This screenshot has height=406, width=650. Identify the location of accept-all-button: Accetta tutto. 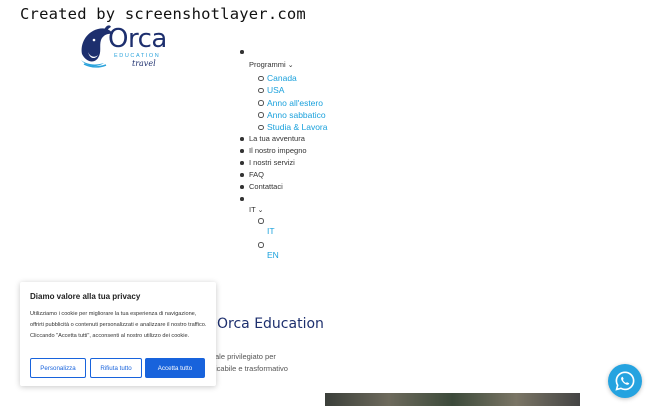
(175, 368).